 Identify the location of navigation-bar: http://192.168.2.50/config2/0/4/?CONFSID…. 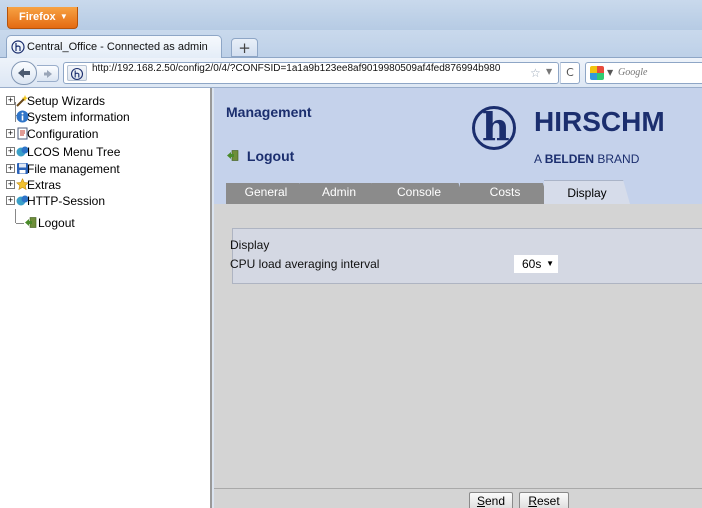
(351, 73).